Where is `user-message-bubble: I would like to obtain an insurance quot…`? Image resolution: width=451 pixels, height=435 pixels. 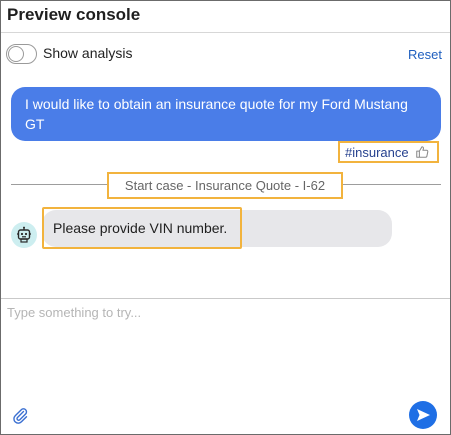 user-message-bubble: I would like to obtain an insurance quot… is located at coordinates (226, 114).